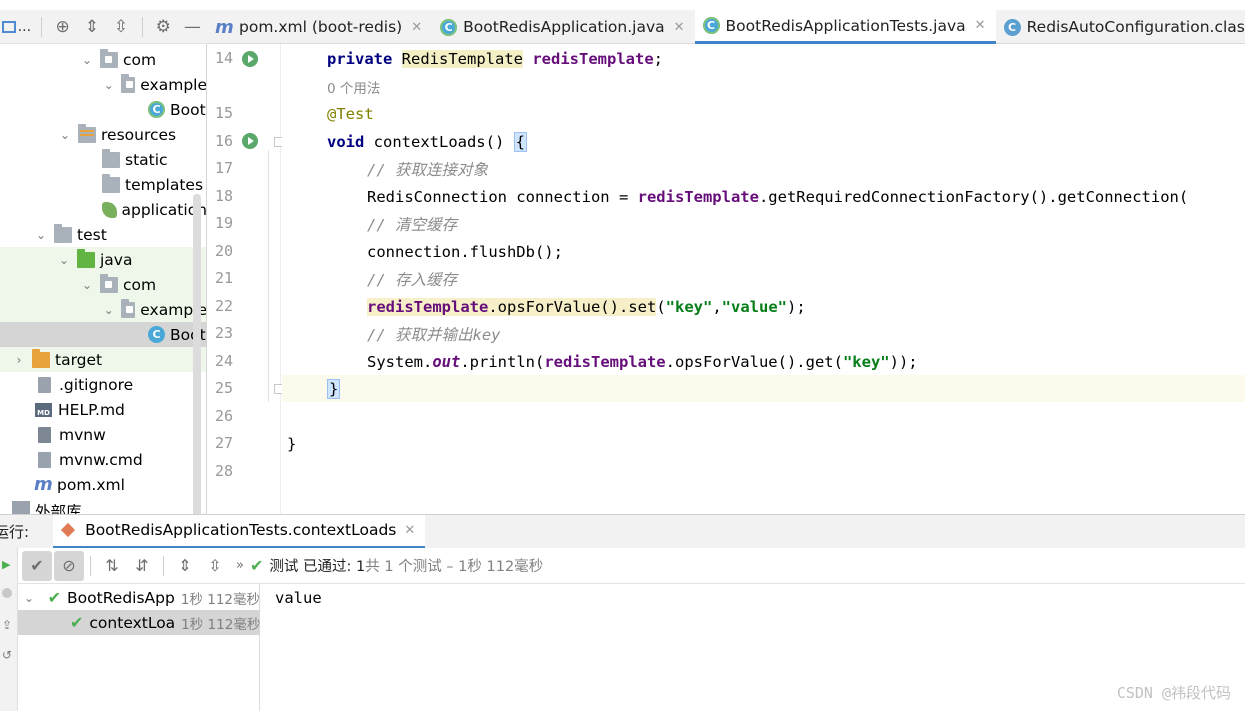 This screenshot has width=1245, height=711. Describe the element at coordinates (42, 26) in the screenshot. I see `toolbar-separator` at that location.